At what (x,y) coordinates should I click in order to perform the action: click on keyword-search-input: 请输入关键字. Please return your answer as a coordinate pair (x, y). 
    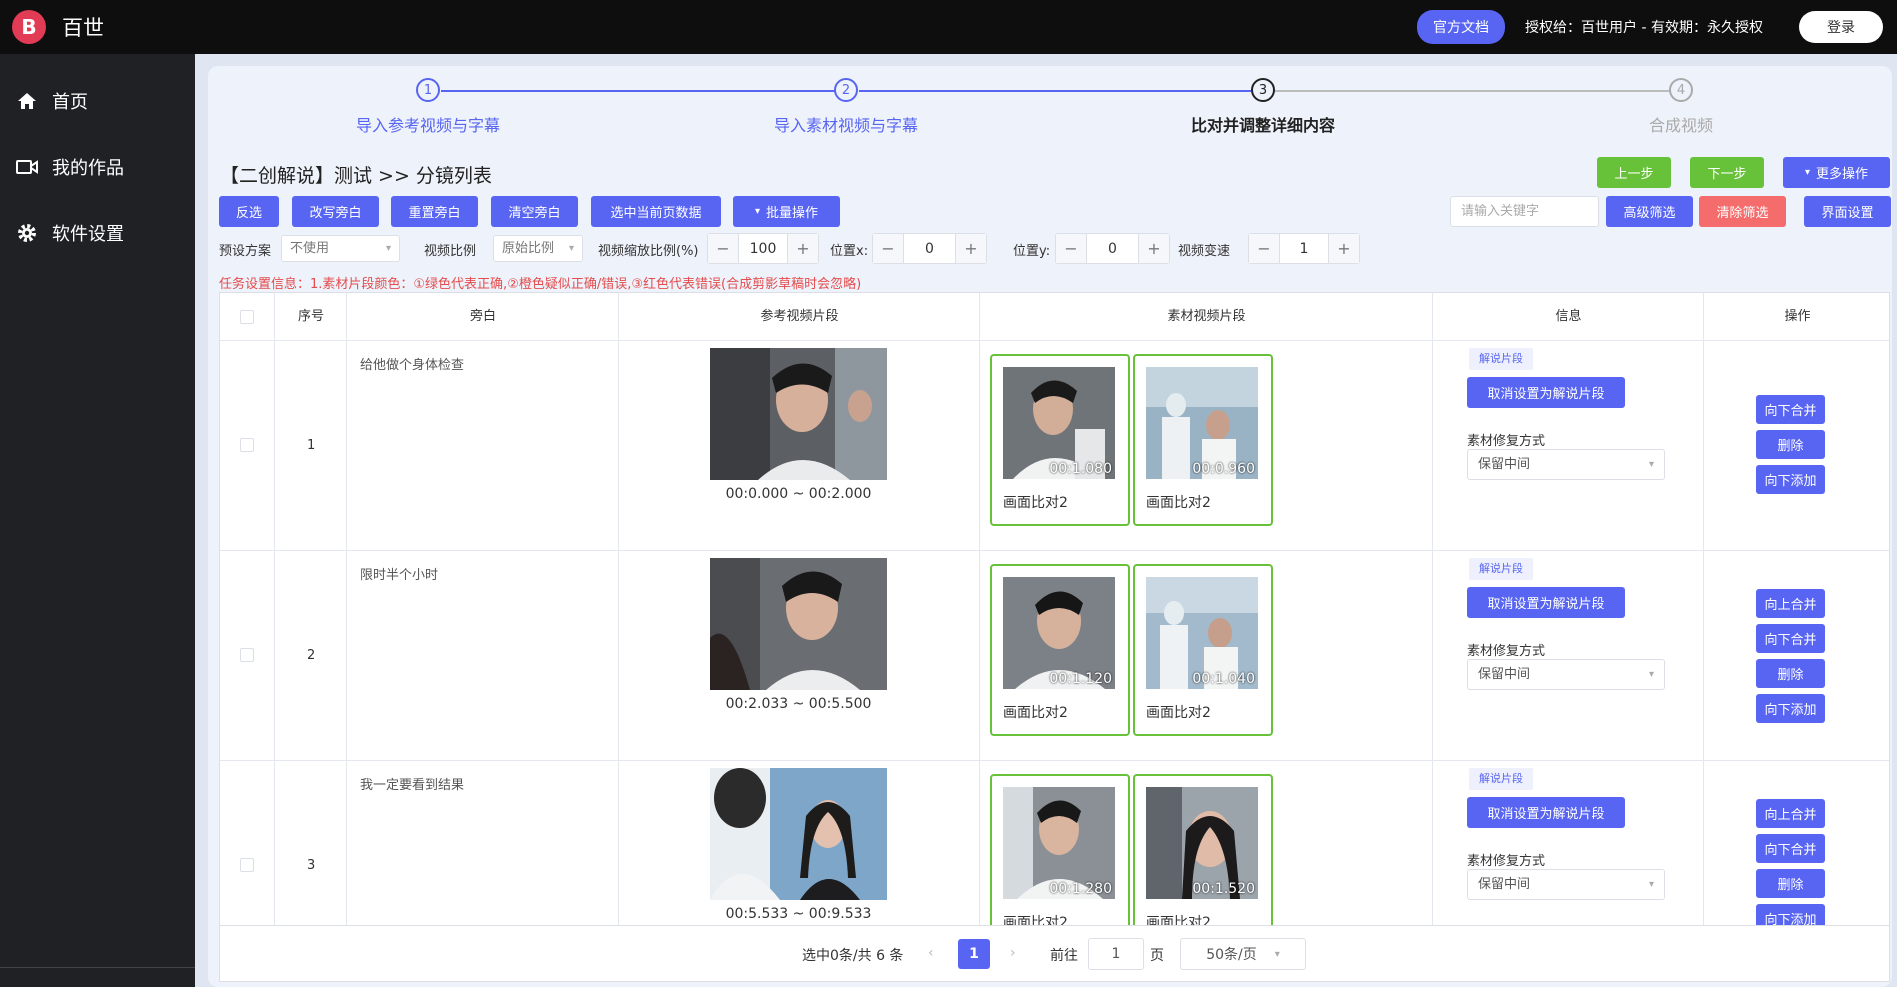
    Looking at the image, I should click on (1524, 211).